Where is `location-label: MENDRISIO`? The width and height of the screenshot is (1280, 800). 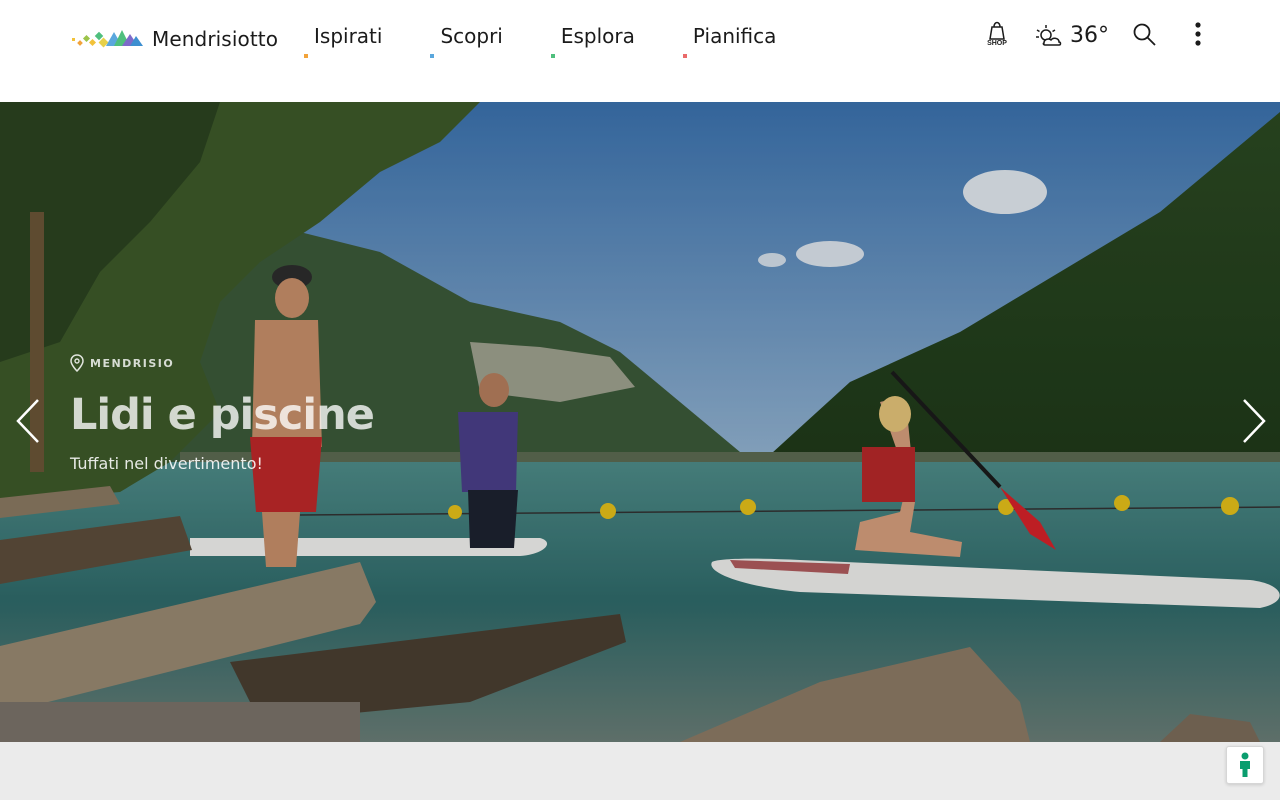
location-label: MENDRISIO is located at coordinates (132, 363).